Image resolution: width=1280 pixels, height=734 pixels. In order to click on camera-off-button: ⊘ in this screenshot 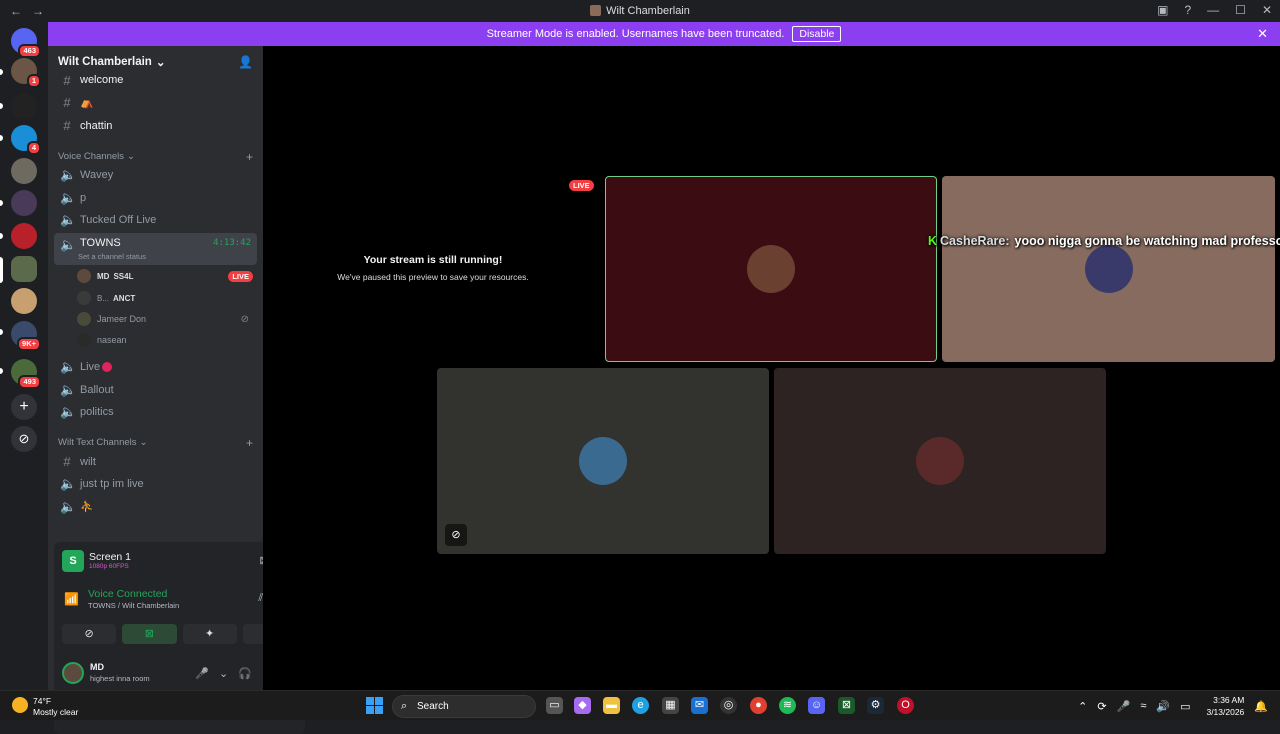, I will do `click(89, 634)`.